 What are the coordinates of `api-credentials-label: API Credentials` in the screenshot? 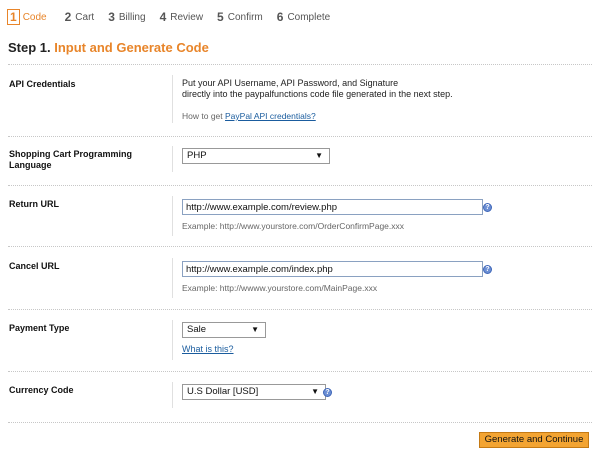 It's located at (42, 84).